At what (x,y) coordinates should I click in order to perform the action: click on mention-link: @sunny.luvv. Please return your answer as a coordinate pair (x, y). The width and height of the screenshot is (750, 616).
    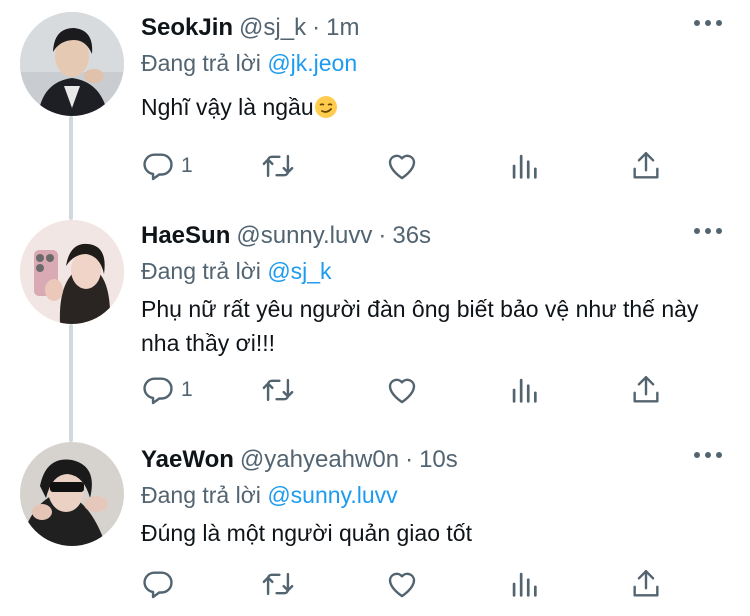
    Looking at the image, I should click on (332, 495).